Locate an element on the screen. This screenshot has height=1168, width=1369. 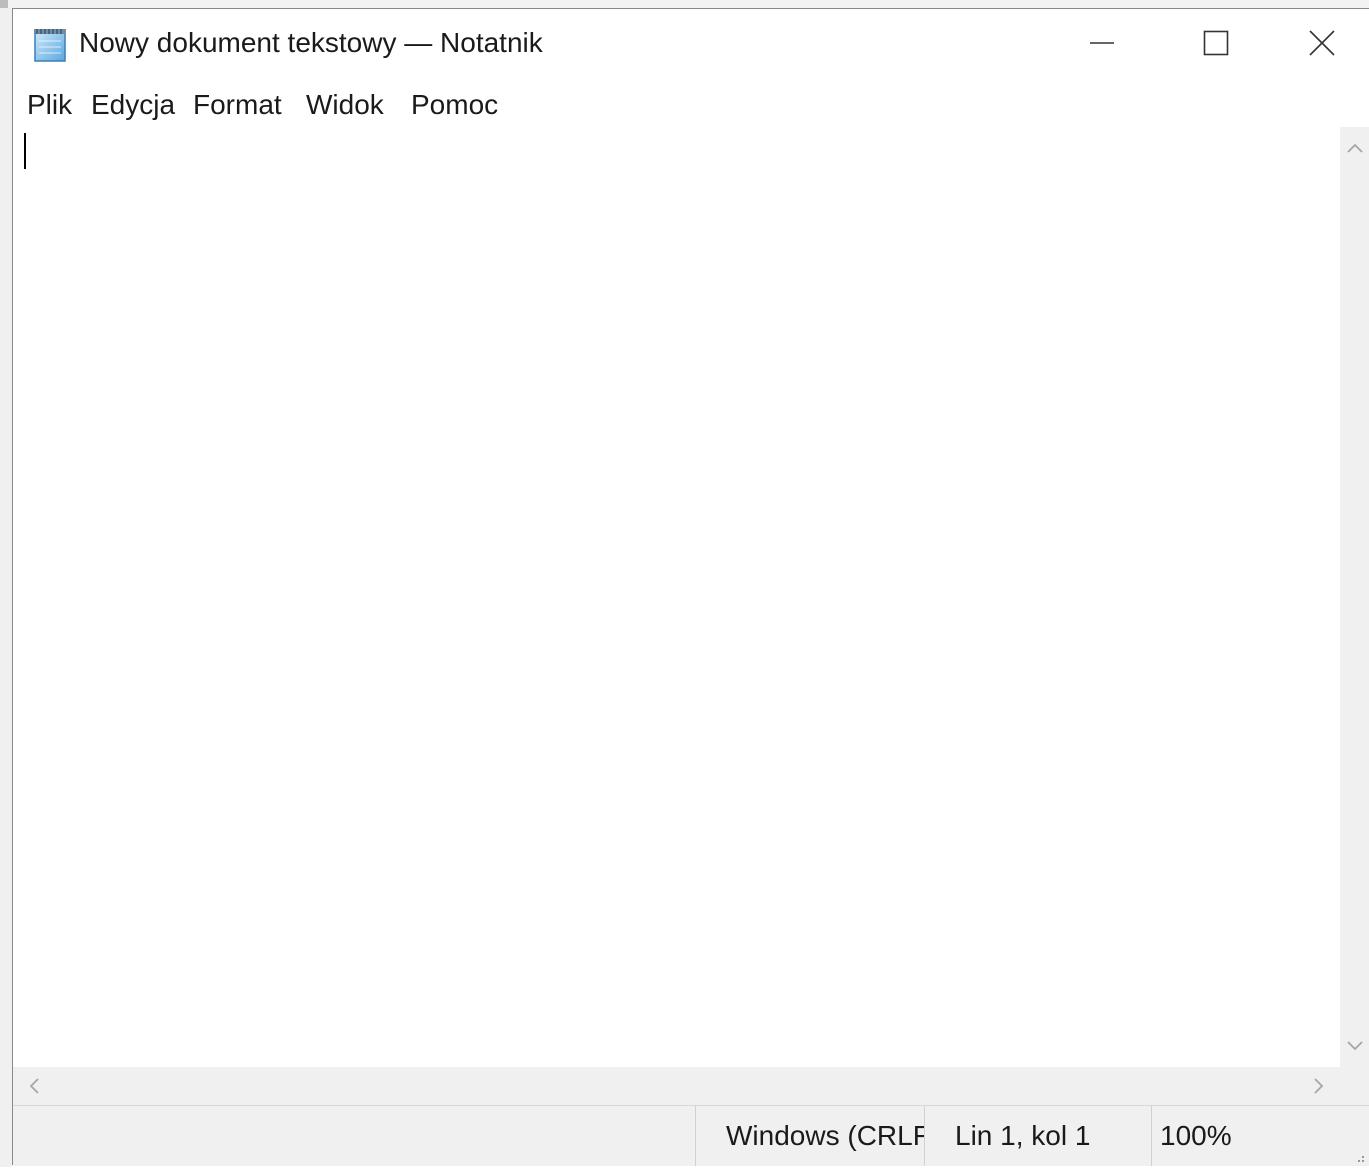
horizontal-scrollbar is located at coordinates (676, 1086).